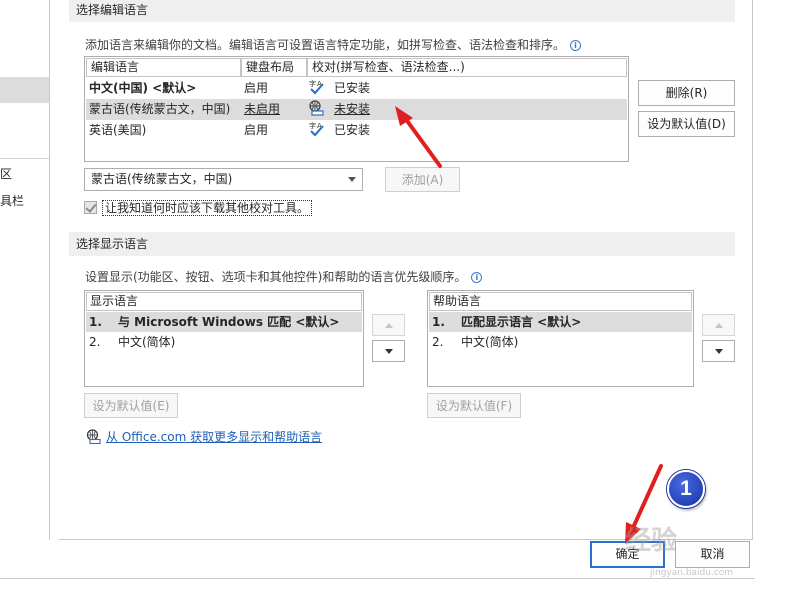 The width and height of the screenshot is (800, 600). Describe the element at coordinates (686, 93) in the screenshot. I see `remove-language-button: 删除(R)` at that location.